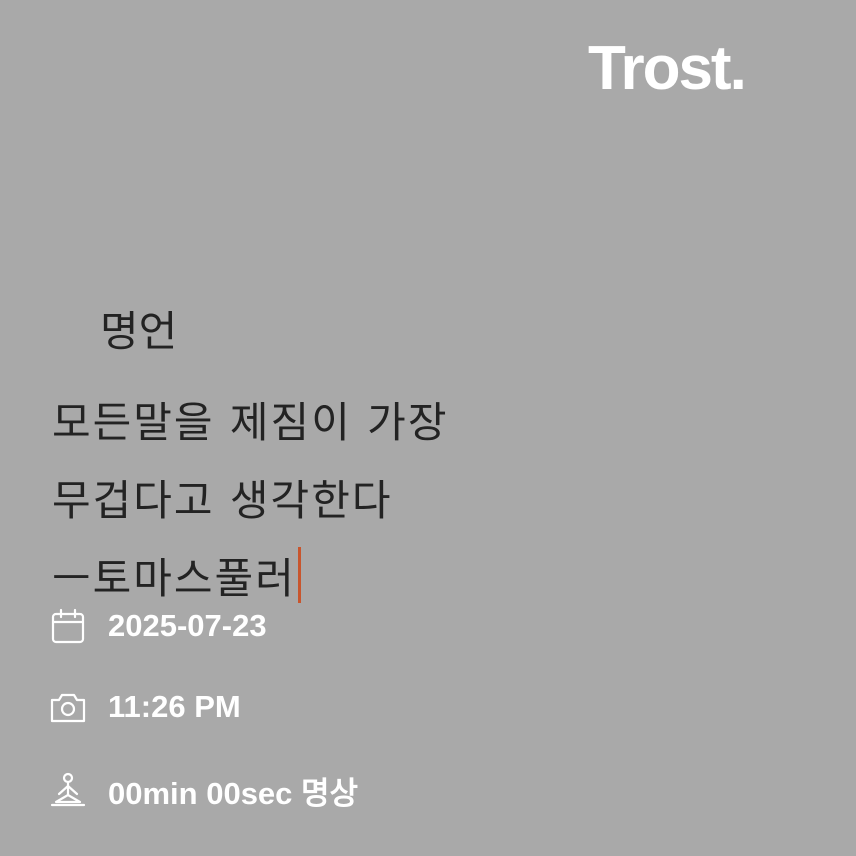  I want to click on meditation-row: 00min 00sec 명상, so click(202, 790).